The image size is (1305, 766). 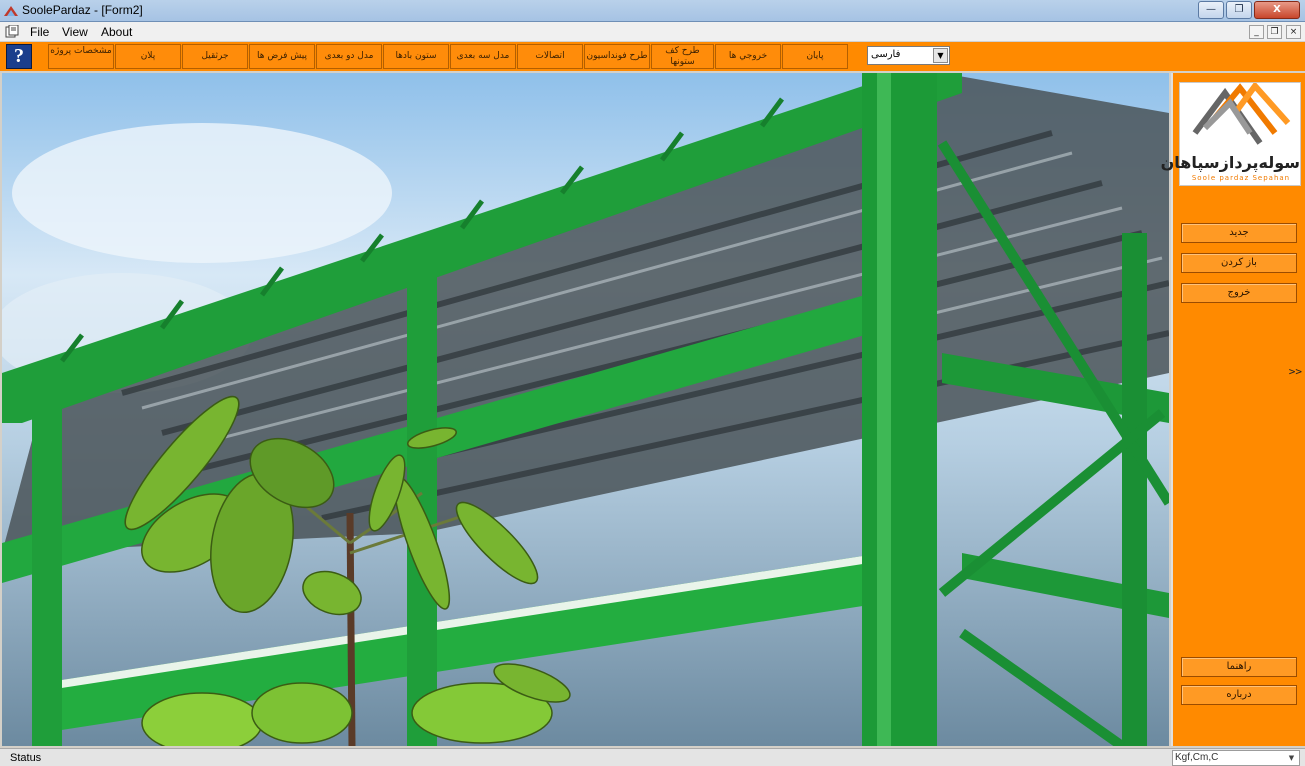 What do you see at coordinates (908, 55) in the screenshot?
I see `language-select: فارسی ▼` at bounding box center [908, 55].